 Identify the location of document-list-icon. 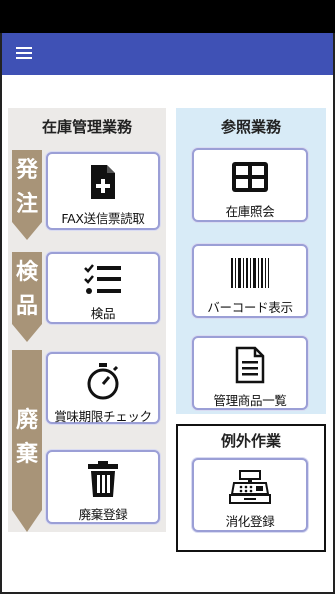
(250, 365).